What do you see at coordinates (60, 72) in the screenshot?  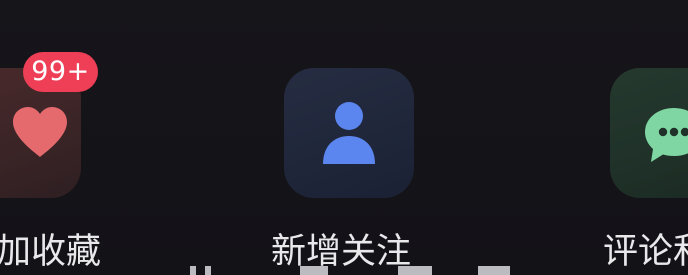 I see `unread-count-badge: 99+` at bounding box center [60, 72].